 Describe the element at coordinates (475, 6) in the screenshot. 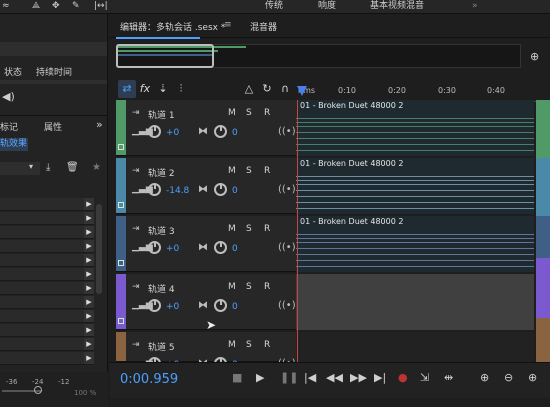

I see `workspace-more-icon: »` at that location.